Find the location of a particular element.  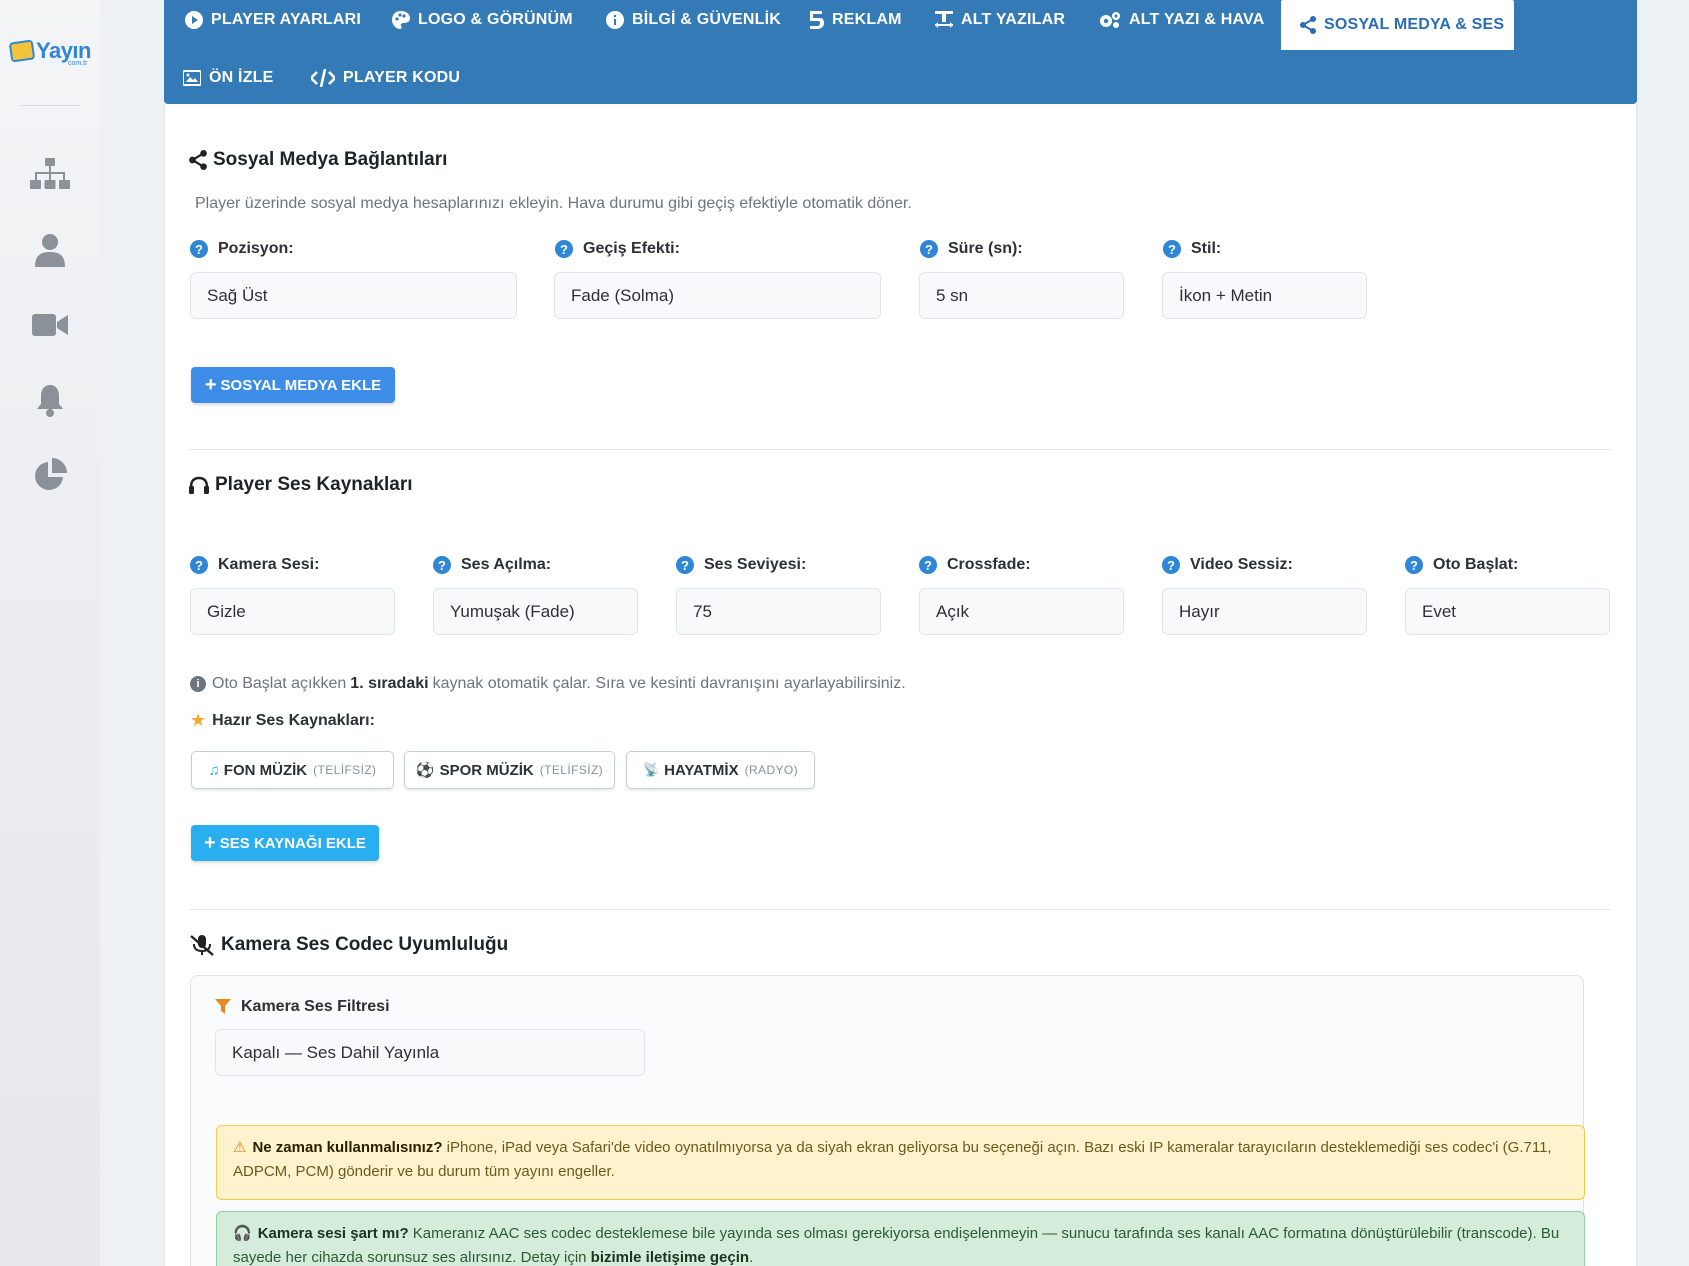

camera-sound-label: ? Kamera Sesi: is located at coordinates (254, 565).